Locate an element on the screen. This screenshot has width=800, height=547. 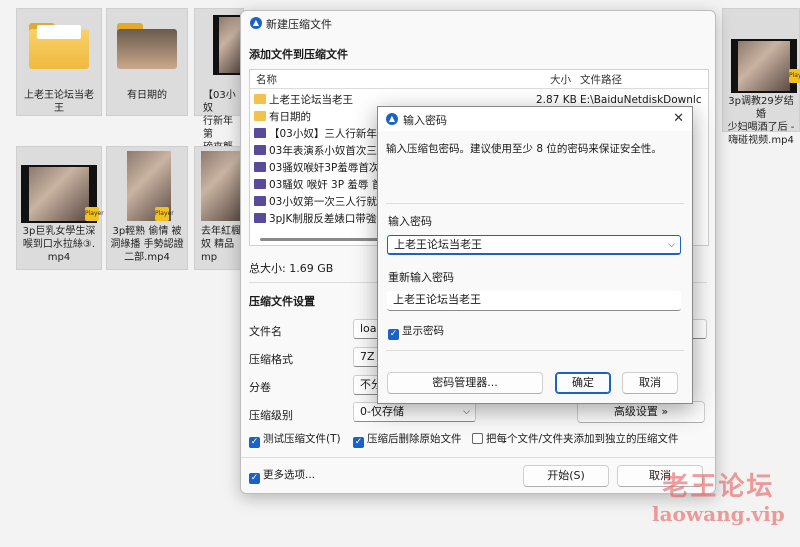
file-name: 上老王论坛当老王 is located at coordinates (311, 100).